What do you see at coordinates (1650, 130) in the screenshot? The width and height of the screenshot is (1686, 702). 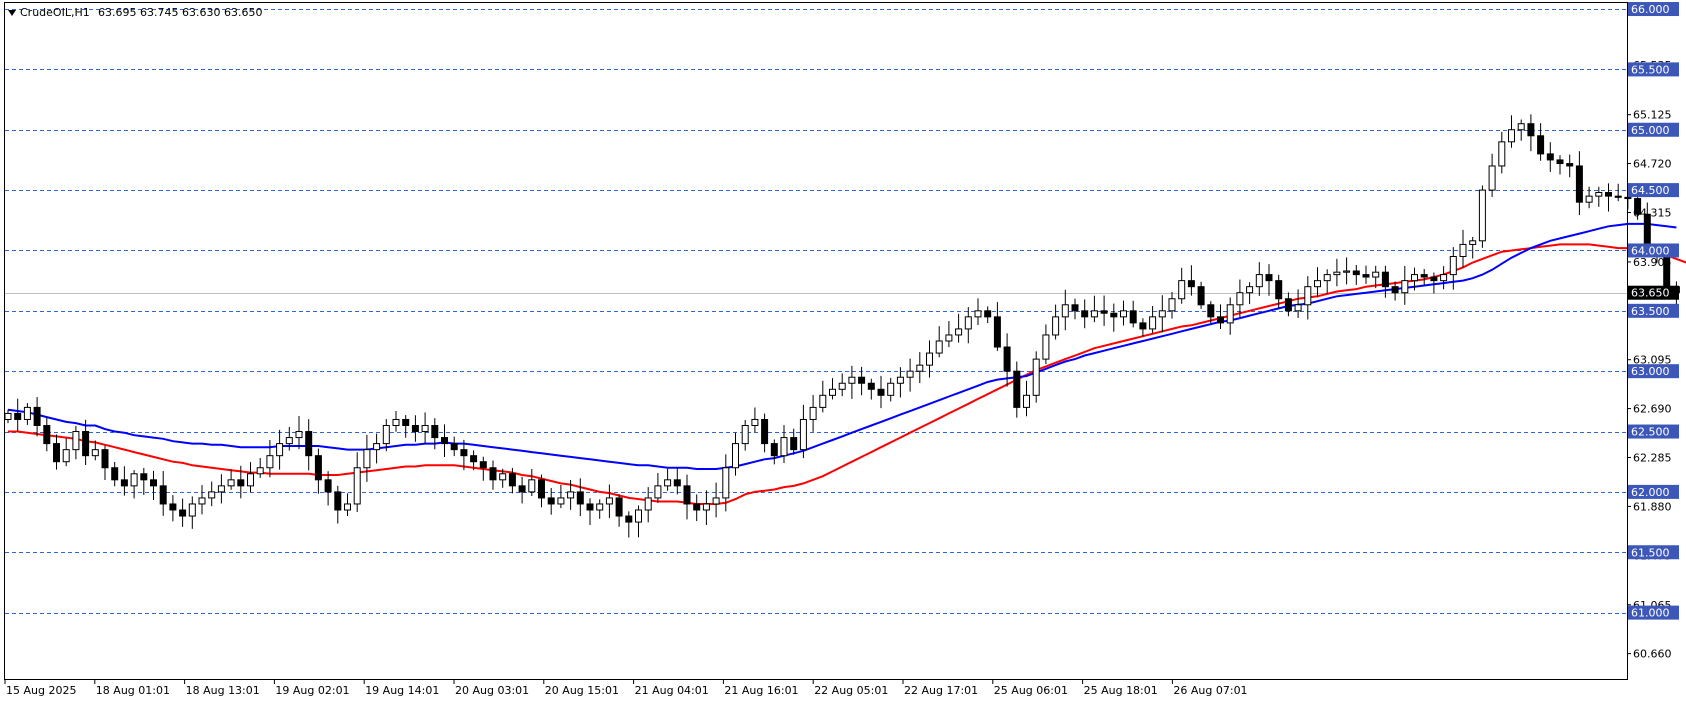 I see `level-badge-label: 65.000` at bounding box center [1650, 130].